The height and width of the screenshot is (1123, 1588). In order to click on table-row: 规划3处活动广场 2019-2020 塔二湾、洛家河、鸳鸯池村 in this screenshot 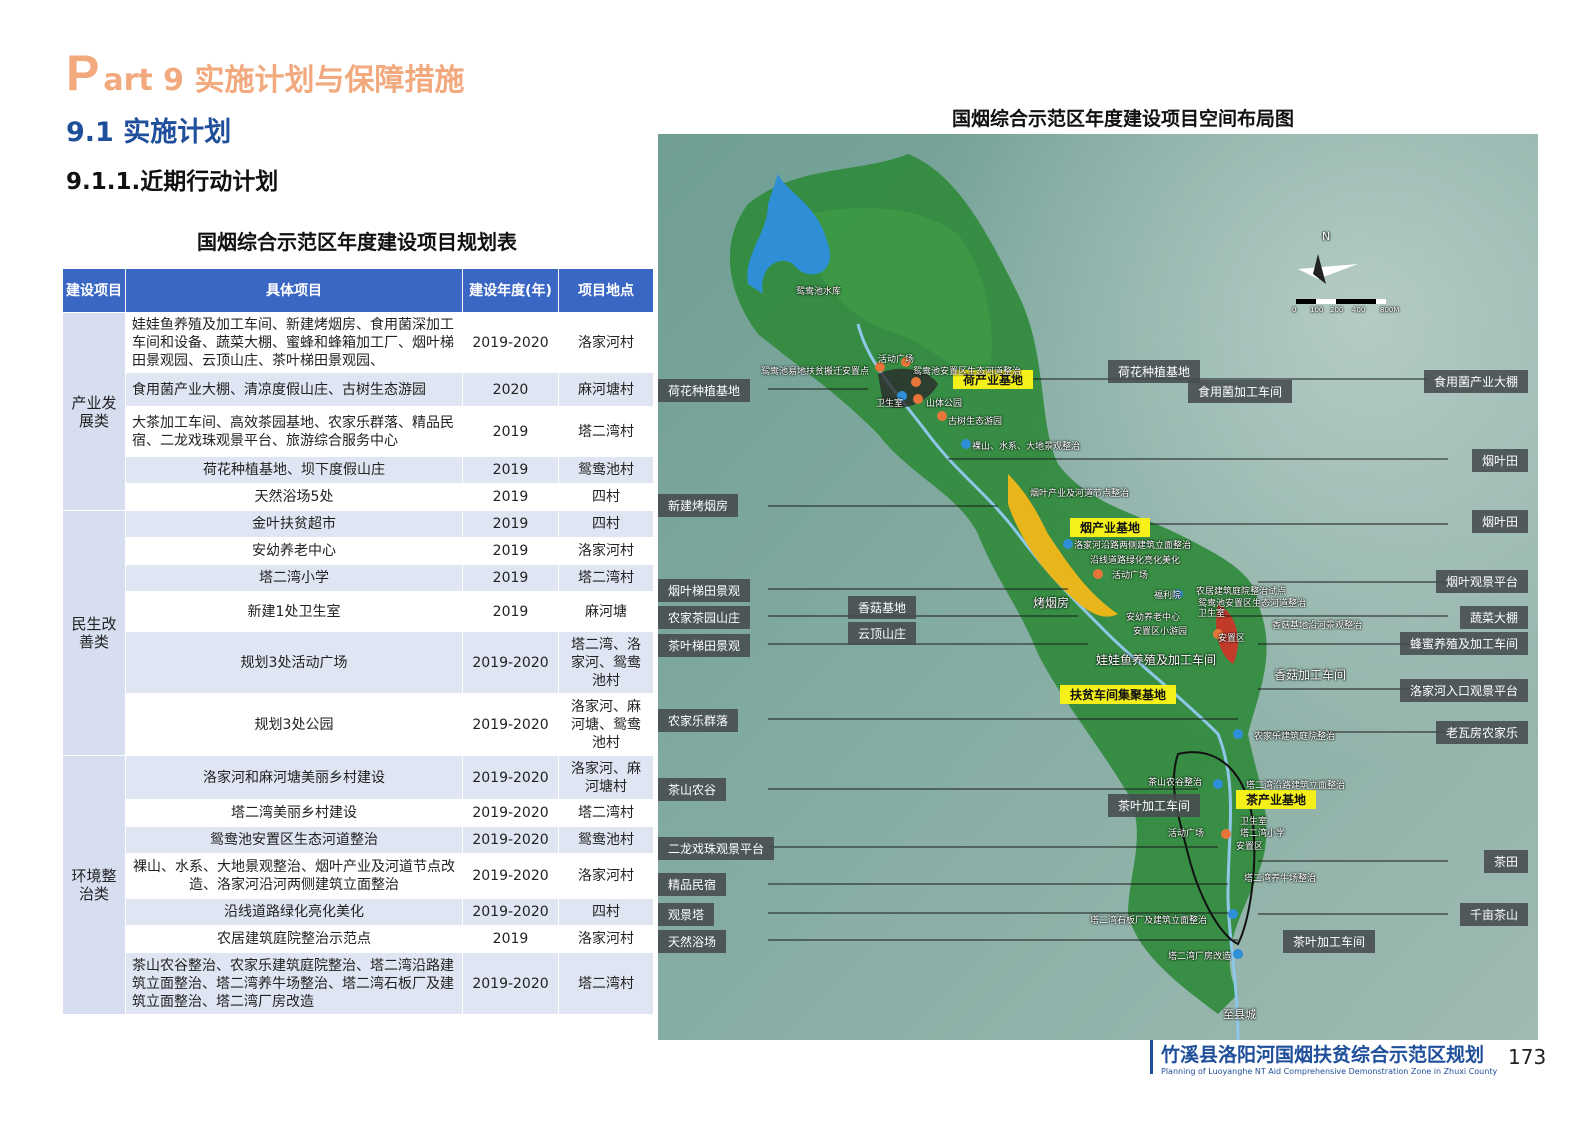, I will do `click(358, 662)`.